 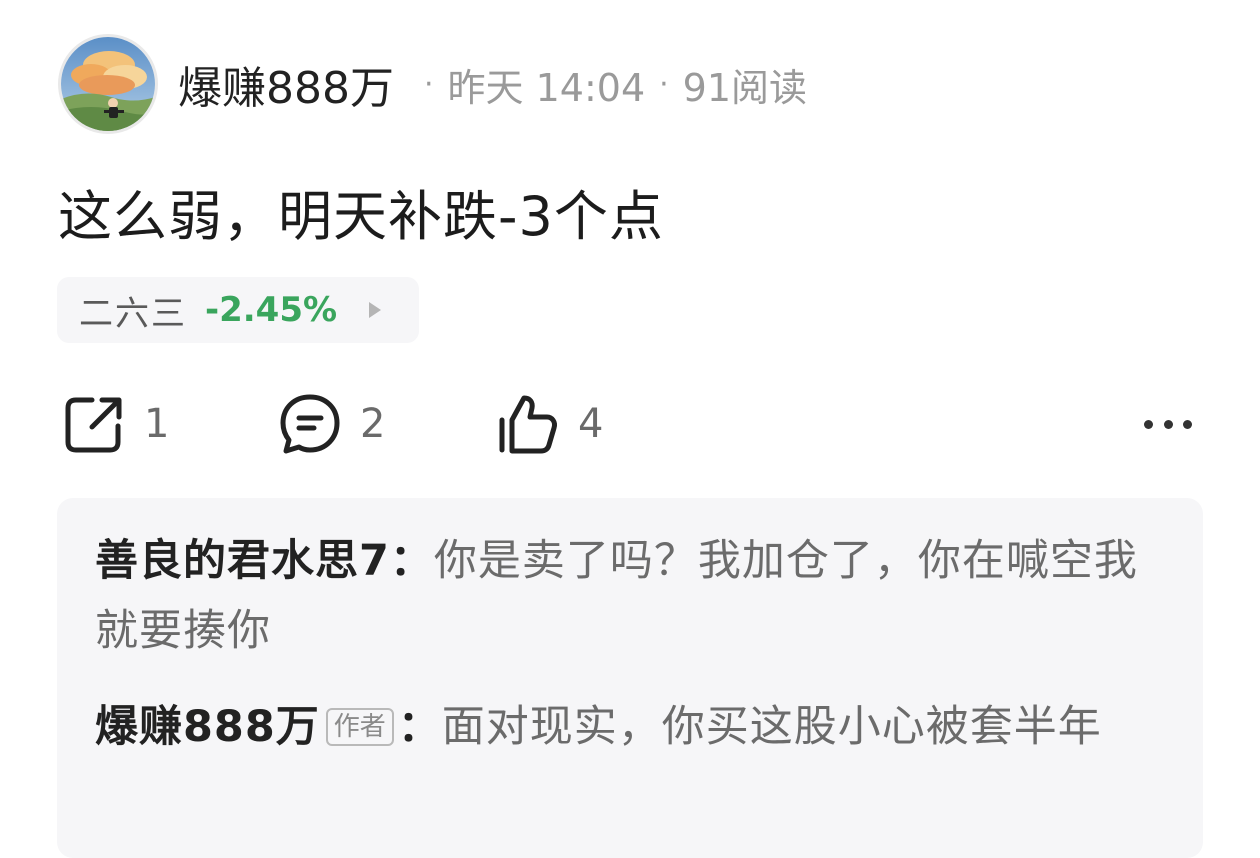 I want to click on stock-tag: 二六三 -2.45%, so click(x=238, y=310).